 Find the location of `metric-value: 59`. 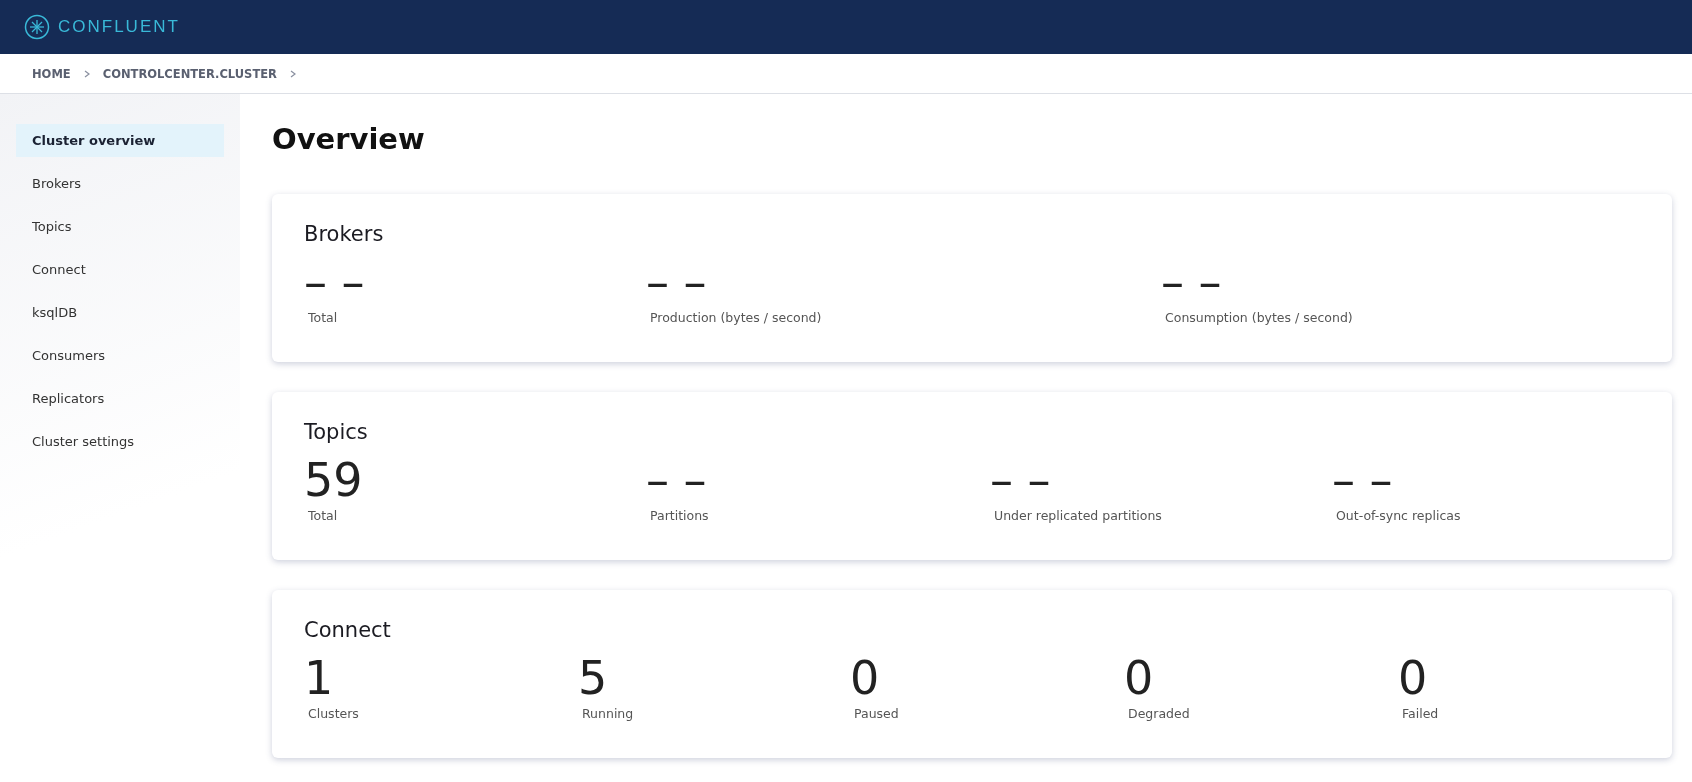

metric-value: 59 is located at coordinates (333, 480).